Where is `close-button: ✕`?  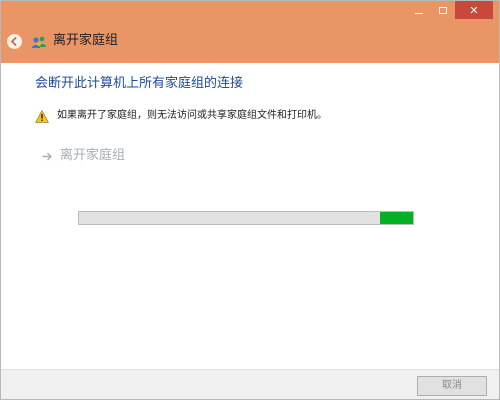
close-button: ✕ is located at coordinates (474, 10).